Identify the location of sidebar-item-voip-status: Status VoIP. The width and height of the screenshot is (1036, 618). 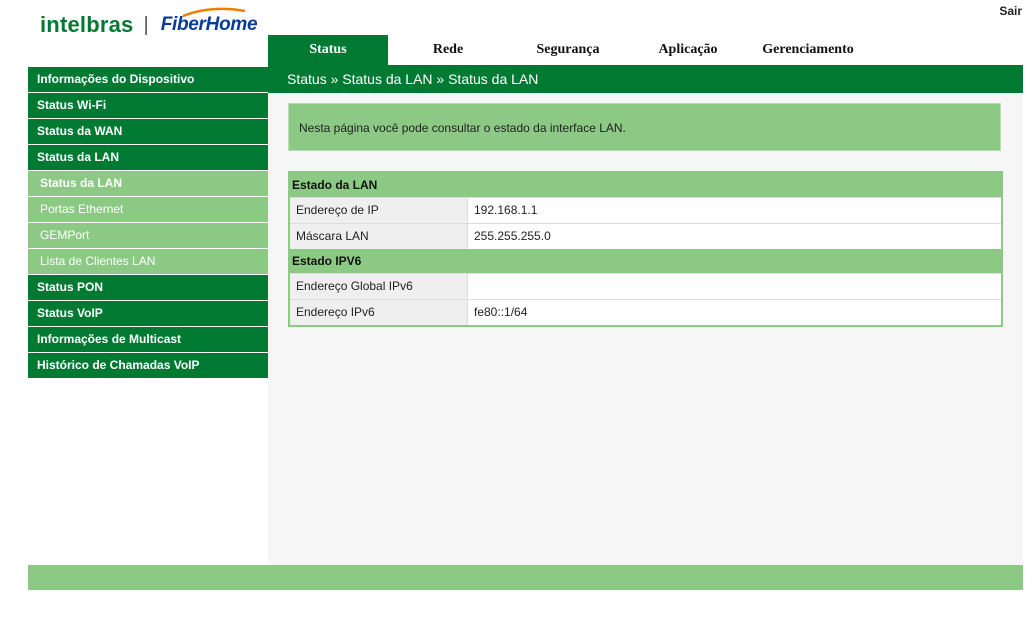
(148, 313).